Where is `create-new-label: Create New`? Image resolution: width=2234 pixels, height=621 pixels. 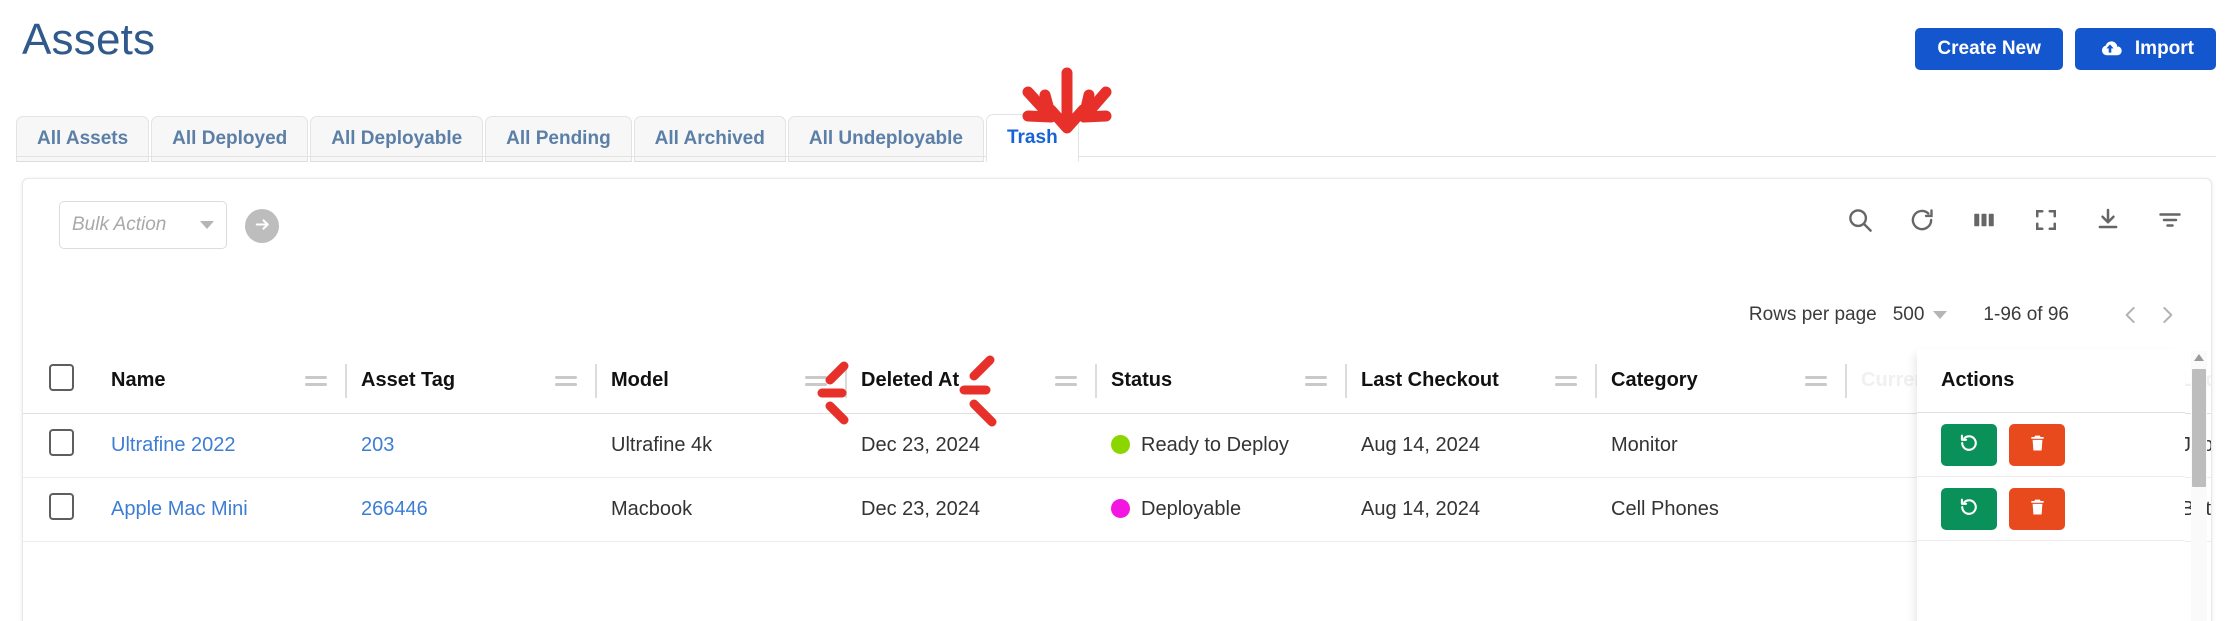 create-new-label: Create New is located at coordinates (1989, 48).